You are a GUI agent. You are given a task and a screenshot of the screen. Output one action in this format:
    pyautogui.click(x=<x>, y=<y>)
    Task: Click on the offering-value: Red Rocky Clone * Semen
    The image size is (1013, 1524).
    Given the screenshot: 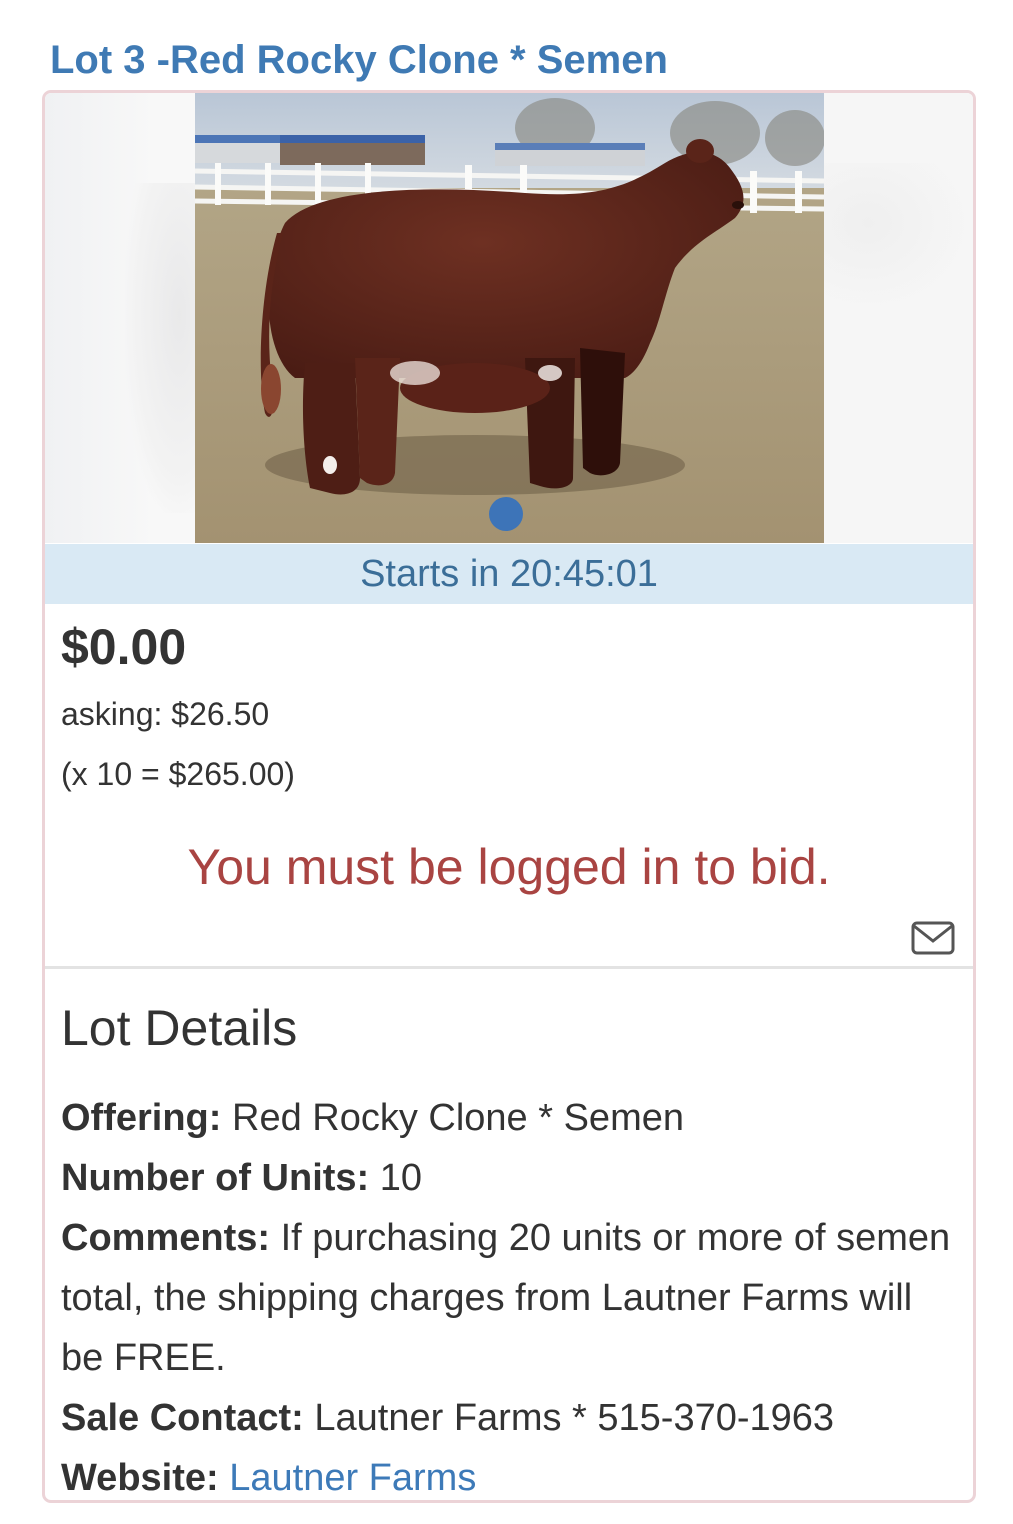 What is the action you would take?
    pyautogui.click(x=458, y=1118)
    